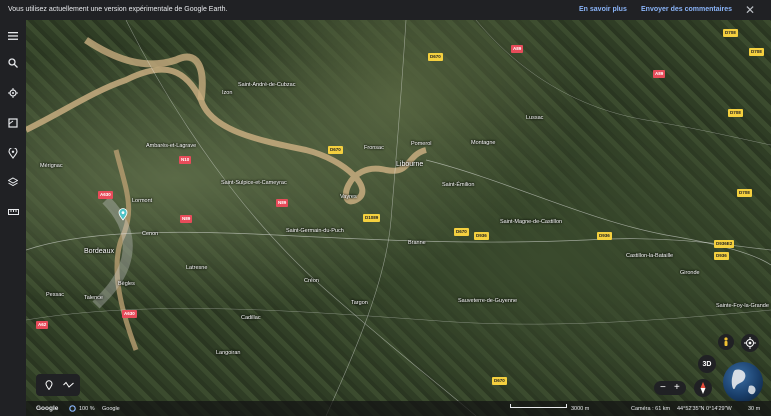 Image resolution: width=771 pixels, height=416 pixels. What do you see at coordinates (580, 409) in the screenshot?
I see `scale-label: 3000 m` at bounding box center [580, 409].